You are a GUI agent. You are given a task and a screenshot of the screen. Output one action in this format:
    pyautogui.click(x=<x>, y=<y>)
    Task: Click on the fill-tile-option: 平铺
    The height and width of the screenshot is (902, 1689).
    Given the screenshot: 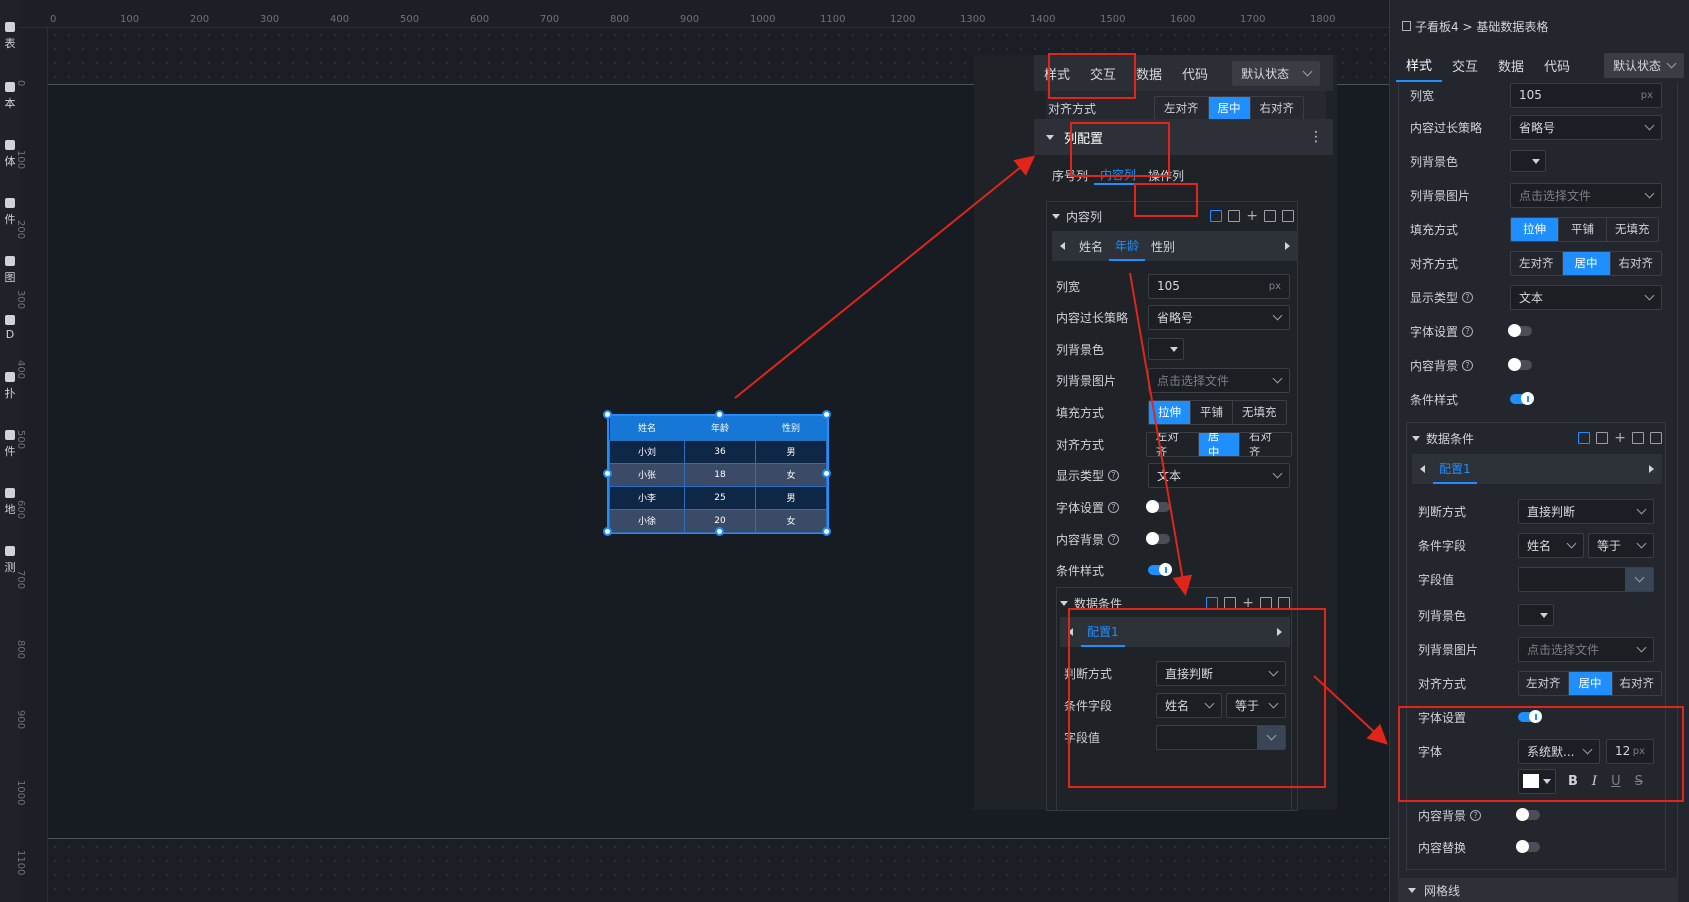 What is the action you would take?
    pyautogui.click(x=1583, y=229)
    